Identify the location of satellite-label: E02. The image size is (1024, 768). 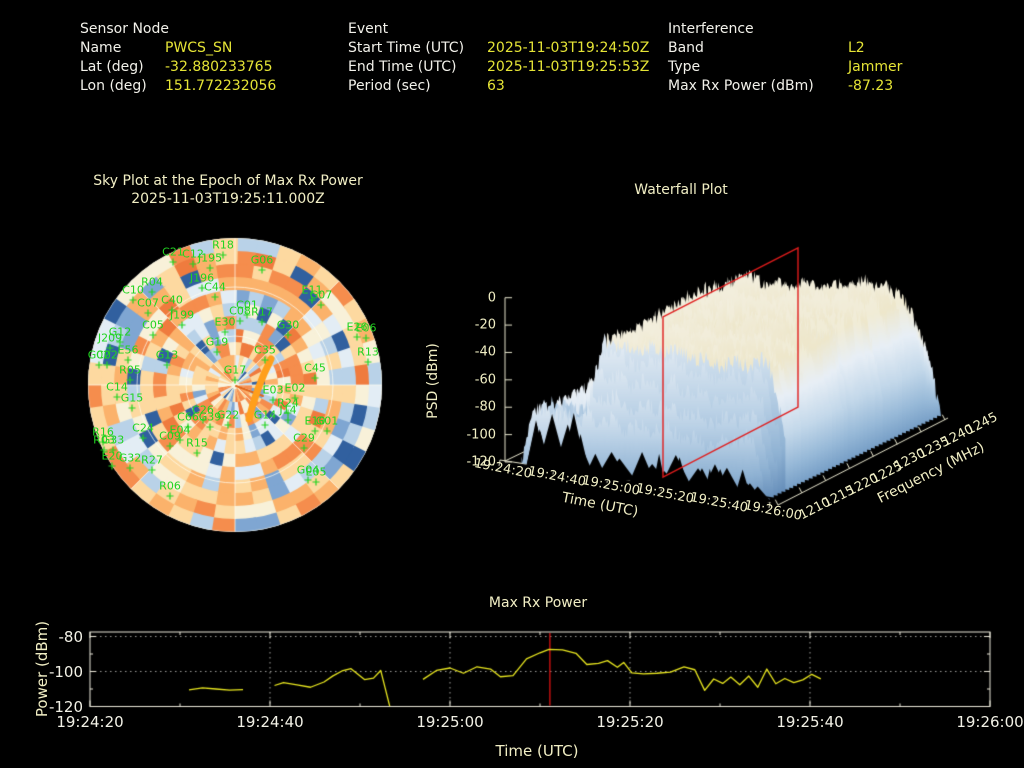
(295, 388).